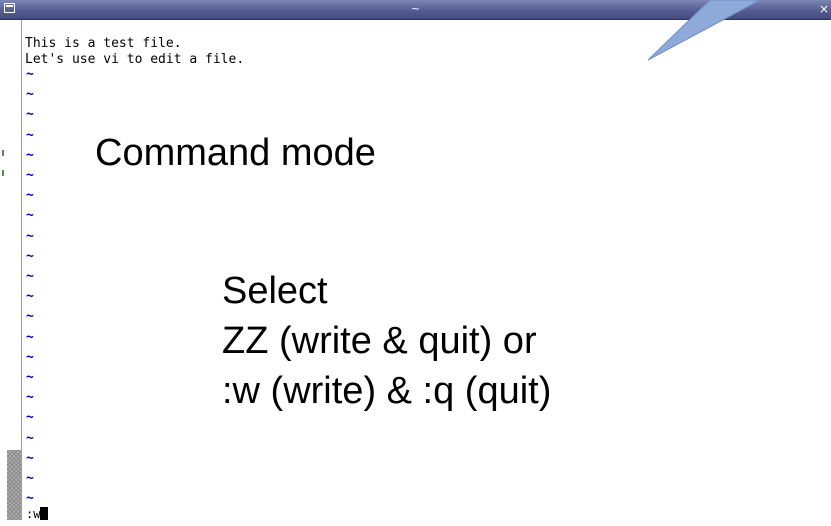 This screenshot has height=526, width=831. Describe the element at coordinates (103, 43) in the screenshot. I see `buffer-line: This is a test file.` at that location.